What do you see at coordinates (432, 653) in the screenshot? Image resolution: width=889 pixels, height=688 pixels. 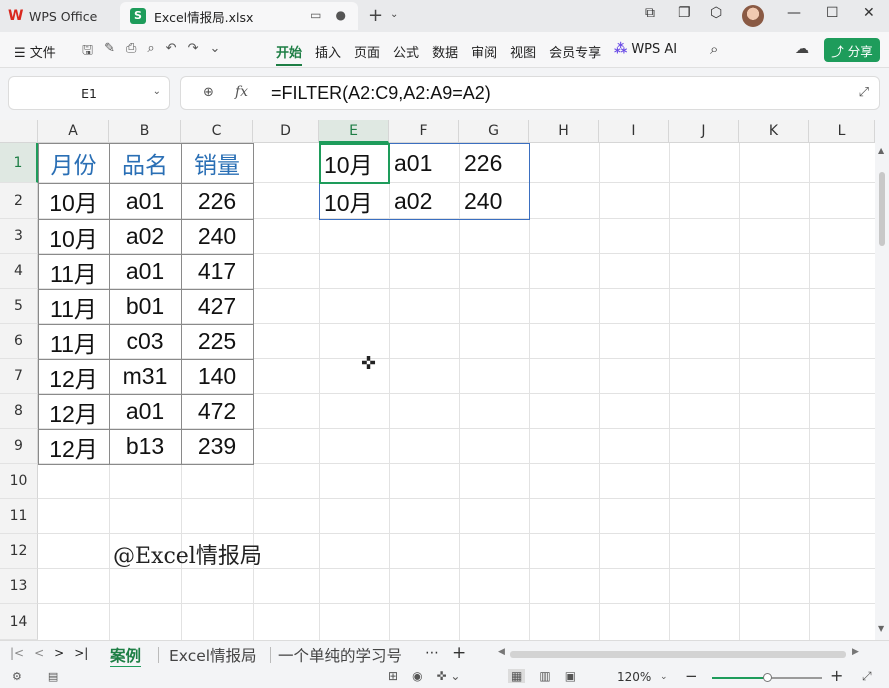 I see `more-sheets-button: ⋯` at bounding box center [432, 653].